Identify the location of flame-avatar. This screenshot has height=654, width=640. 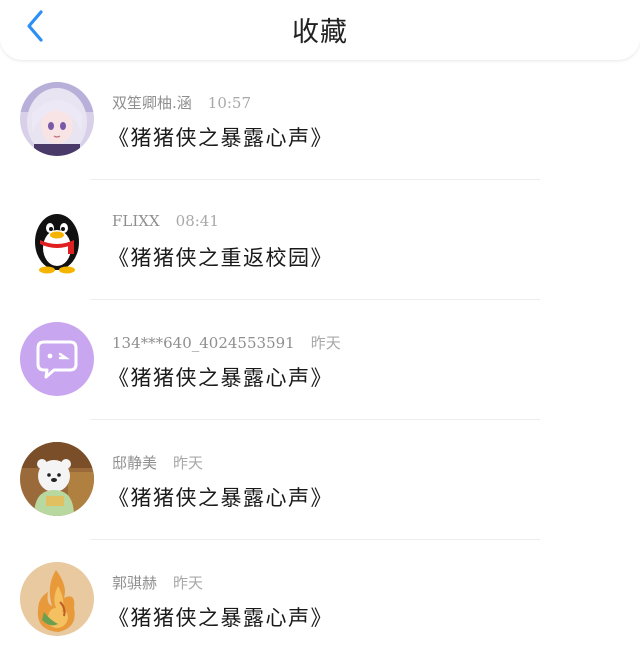
(57, 599).